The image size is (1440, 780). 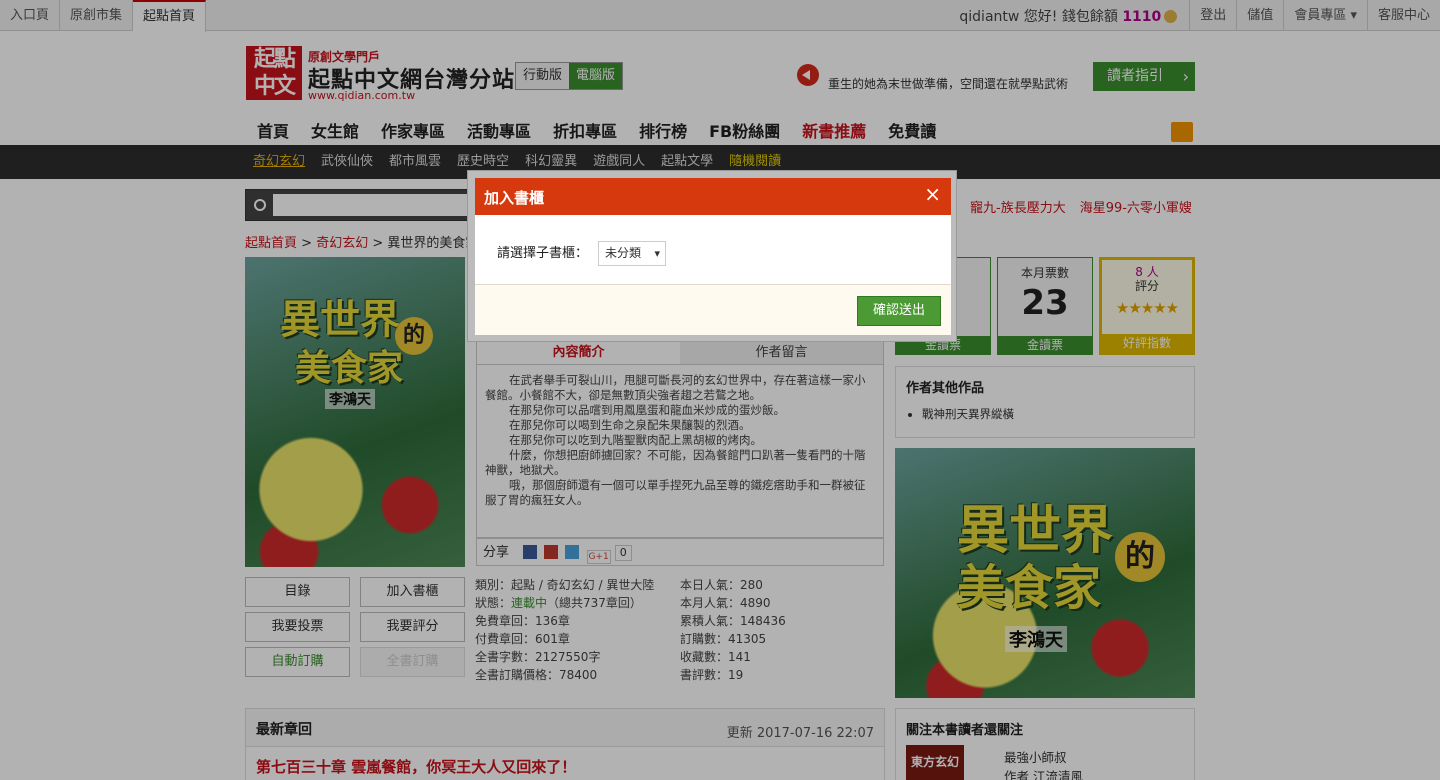 What do you see at coordinates (899, 311) in the screenshot?
I see `confirm-submit-button: 確認送出` at bounding box center [899, 311].